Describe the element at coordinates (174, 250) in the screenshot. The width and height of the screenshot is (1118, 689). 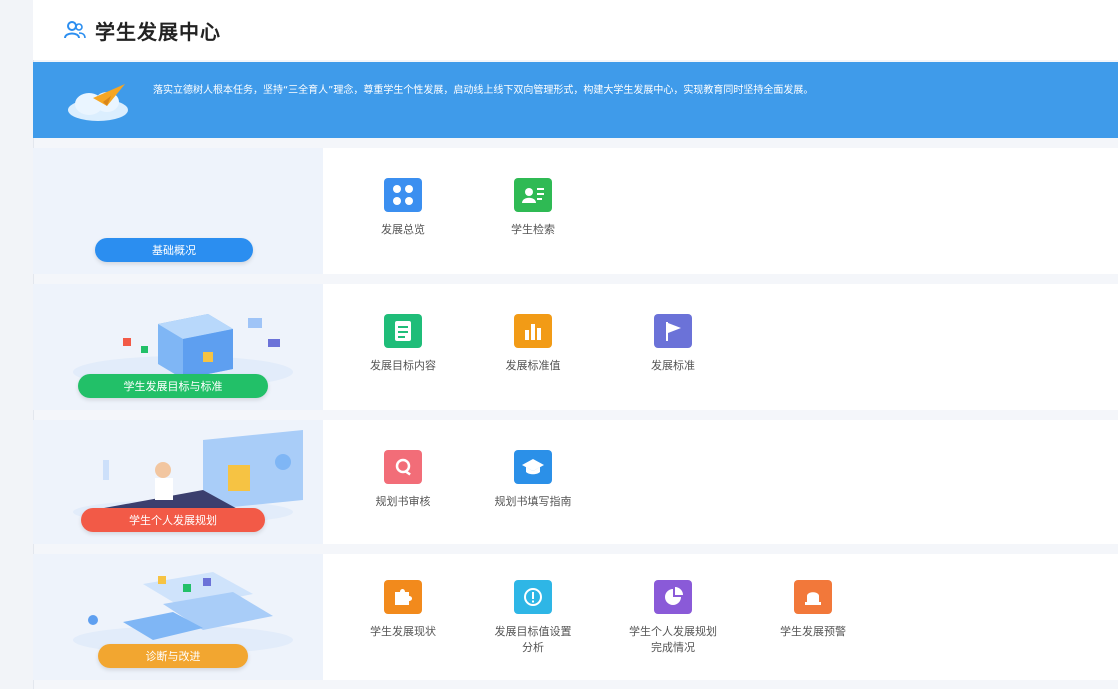
I see `section-tag-basic-overview: 基础概况` at that location.